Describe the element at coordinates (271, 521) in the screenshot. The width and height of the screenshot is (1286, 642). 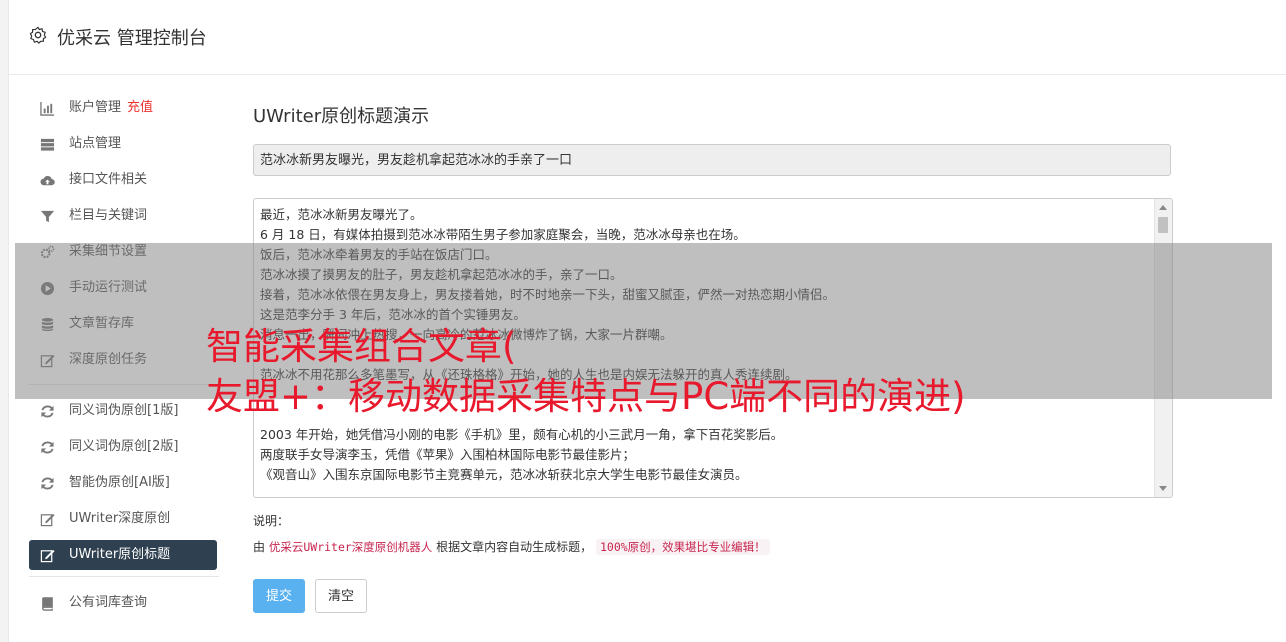
I see `note-label: 说明：` at that location.